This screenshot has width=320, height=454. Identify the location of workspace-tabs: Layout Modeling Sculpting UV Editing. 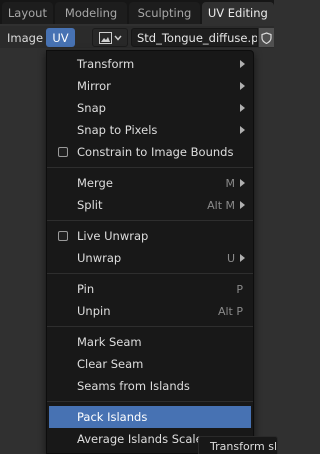
(137, 12).